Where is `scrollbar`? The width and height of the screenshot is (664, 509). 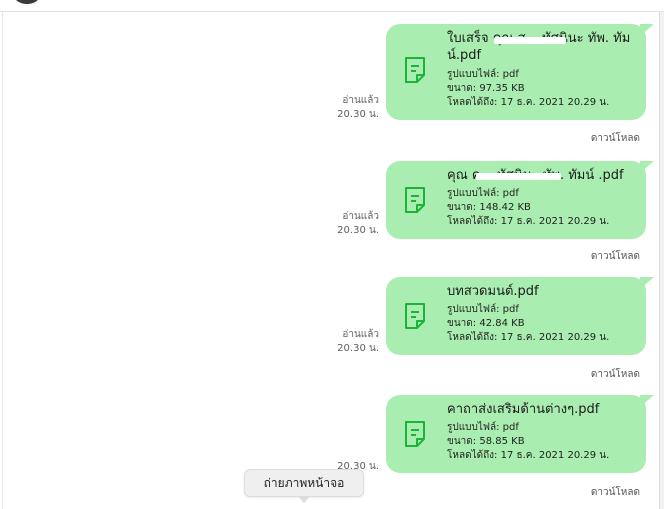
scrollbar is located at coordinates (662, 260).